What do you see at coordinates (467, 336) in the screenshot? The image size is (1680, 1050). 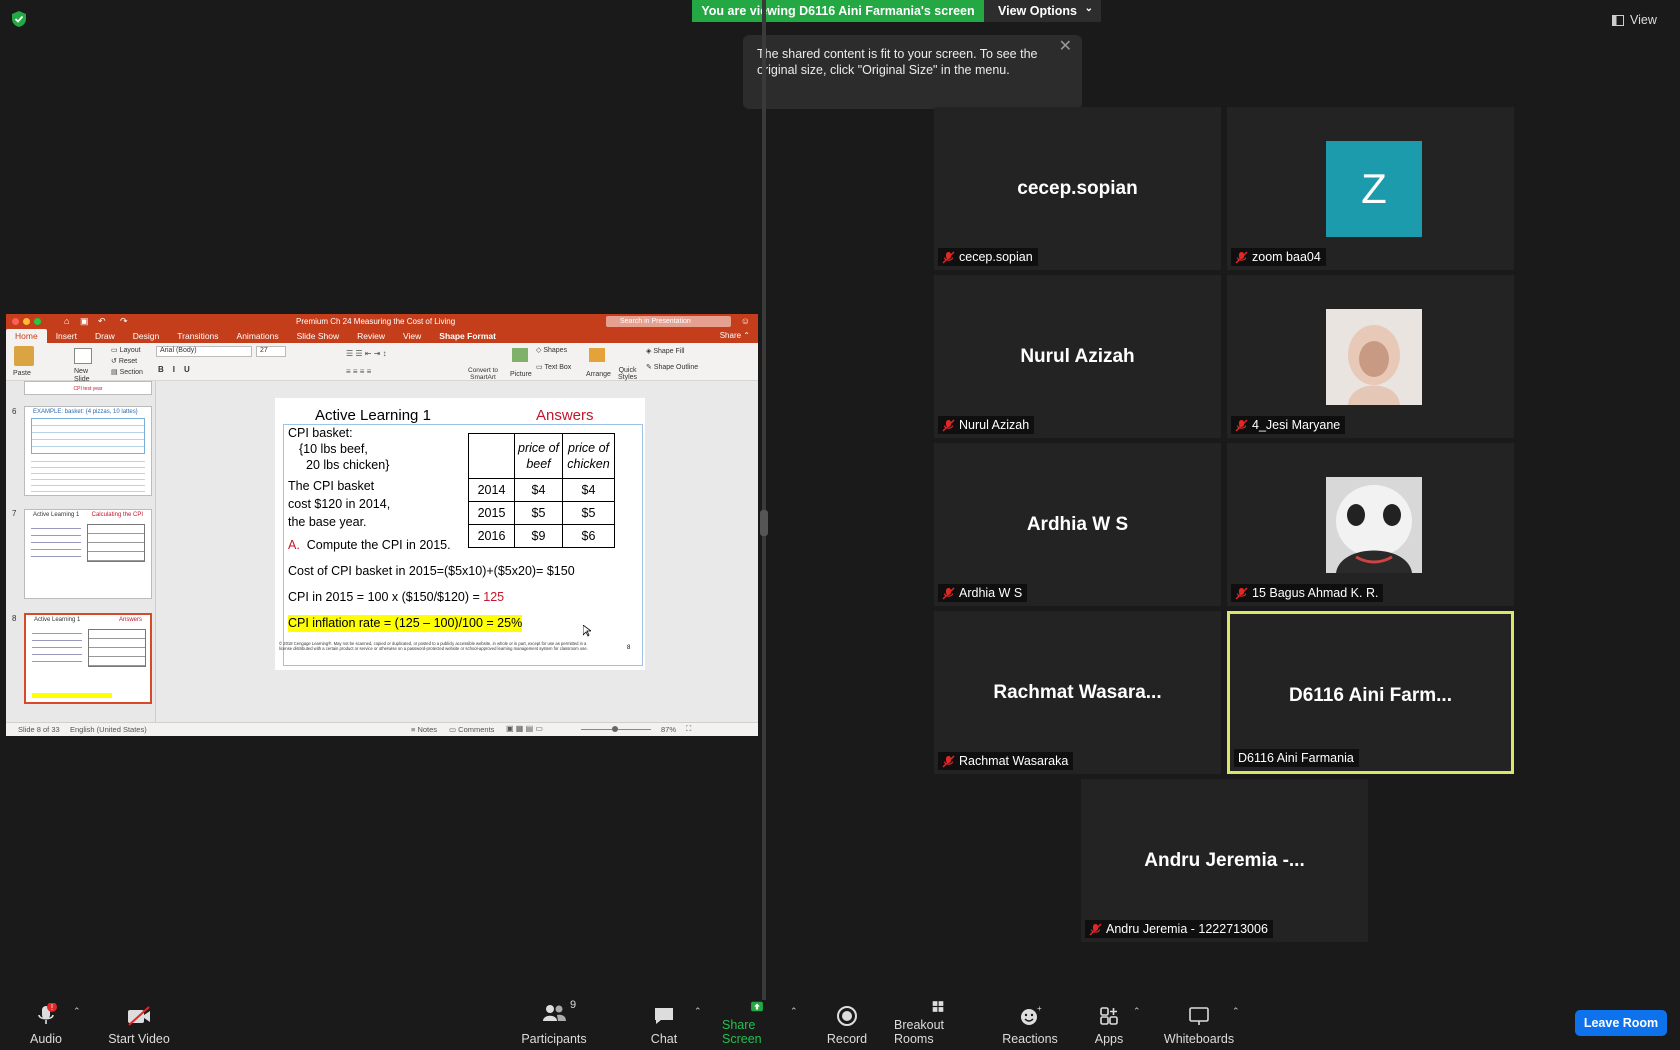 I see `ribbon-tab: Shape Format` at bounding box center [467, 336].